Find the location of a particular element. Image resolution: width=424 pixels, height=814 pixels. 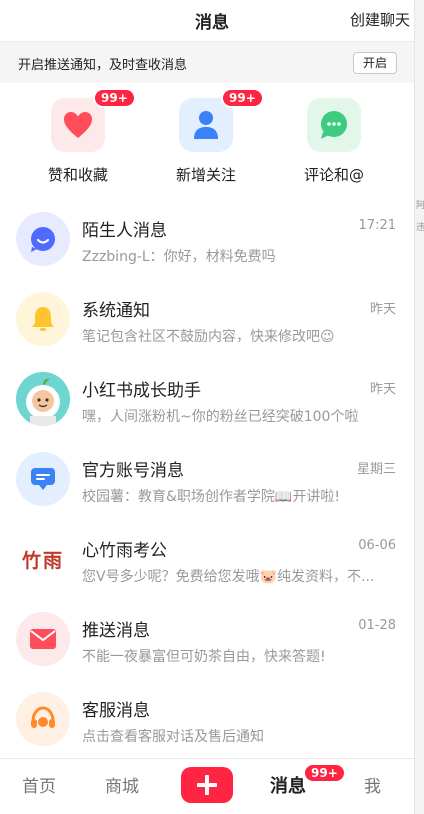

list-item-stranger-messages: 陌生人消息 Zzzbing-L：你好，材料免费吗 17:21 is located at coordinates (207, 240).